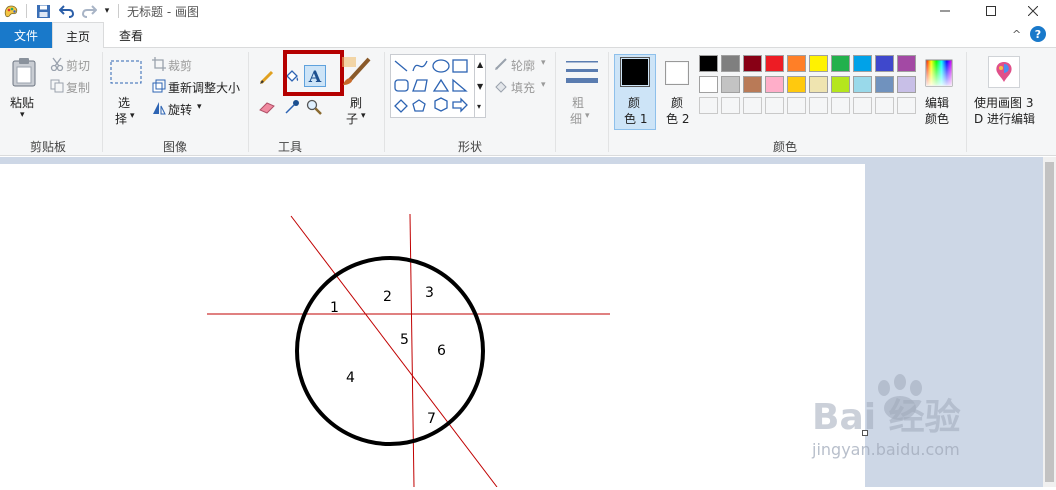  What do you see at coordinates (159, 86) in the screenshot?
I see `resize-icon` at bounding box center [159, 86].